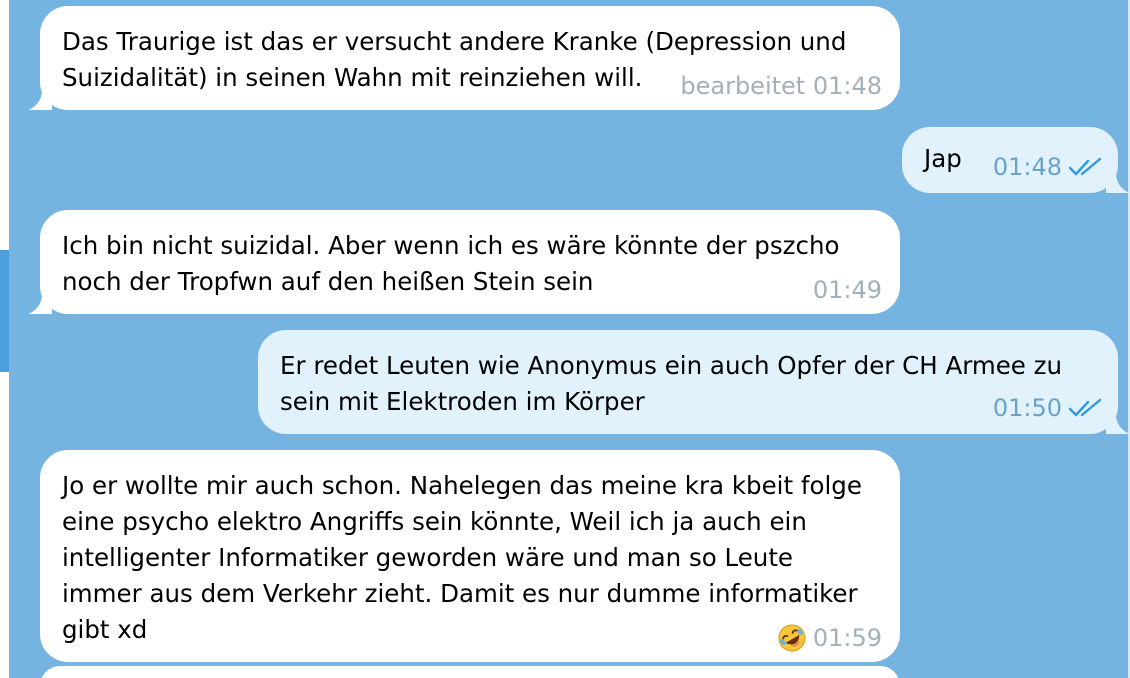 The width and height of the screenshot is (1130, 678). What do you see at coordinates (4, 311) in the screenshot?
I see `sidebar-selected-indicator` at bounding box center [4, 311].